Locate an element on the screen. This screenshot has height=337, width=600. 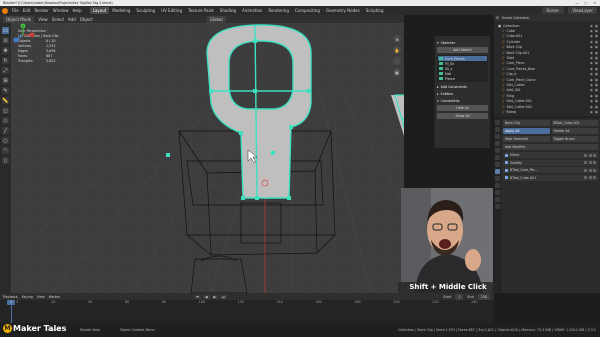
move-icon: ✥ is located at coordinates (5, 50).